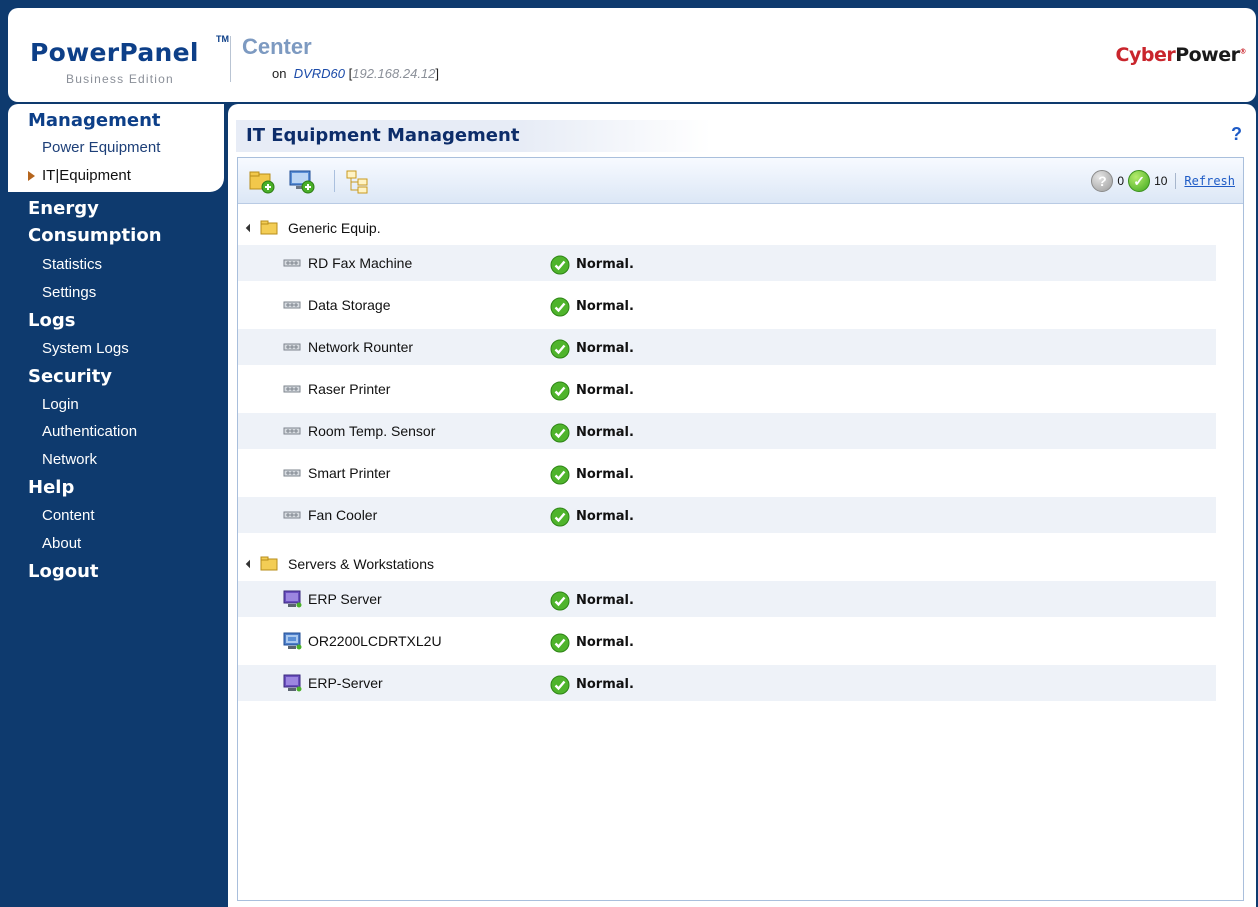  I want to click on page-title: IT Equipment Management, so click(383, 135).